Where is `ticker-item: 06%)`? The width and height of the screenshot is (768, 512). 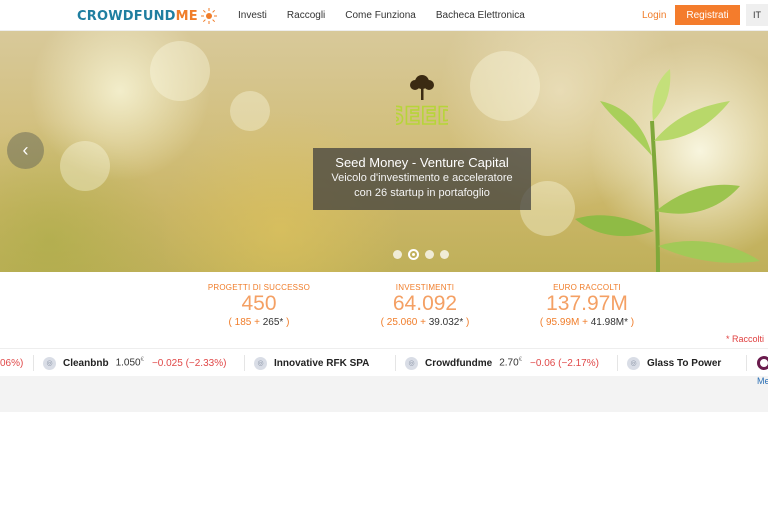
ticker-item: 06%) is located at coordinates (11, 362).